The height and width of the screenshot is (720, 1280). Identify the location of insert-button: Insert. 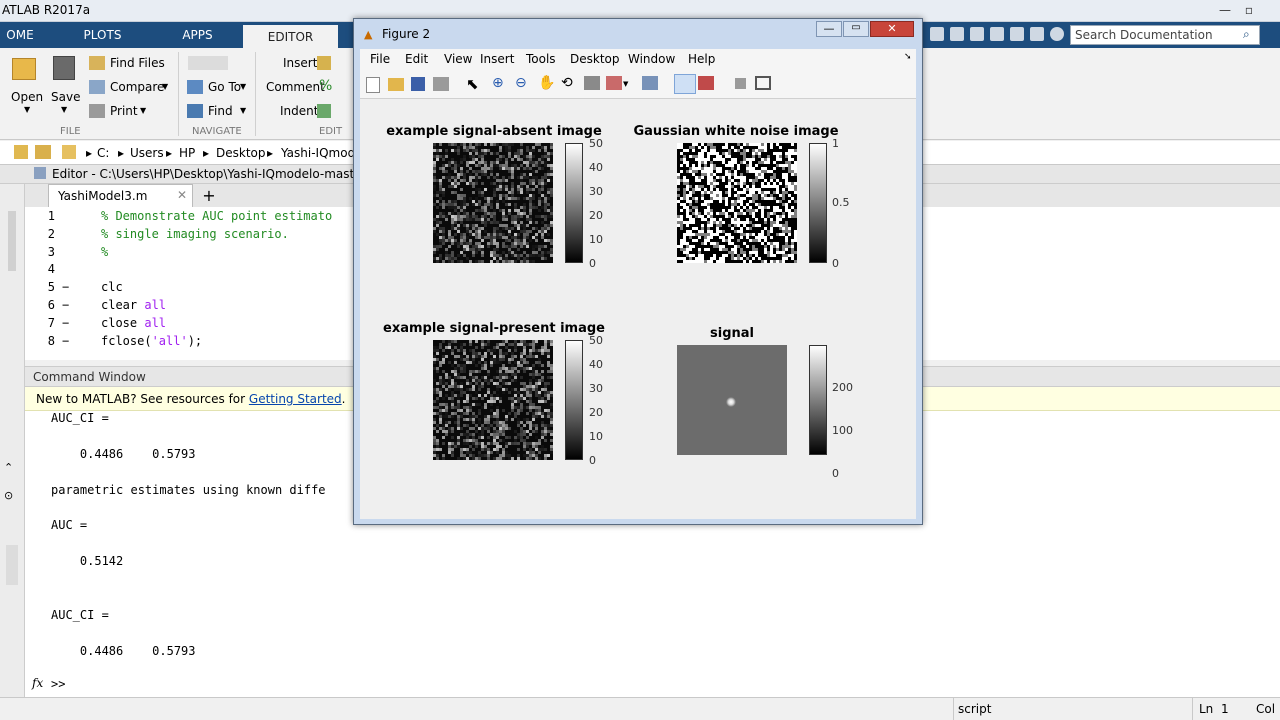
(300, 63).